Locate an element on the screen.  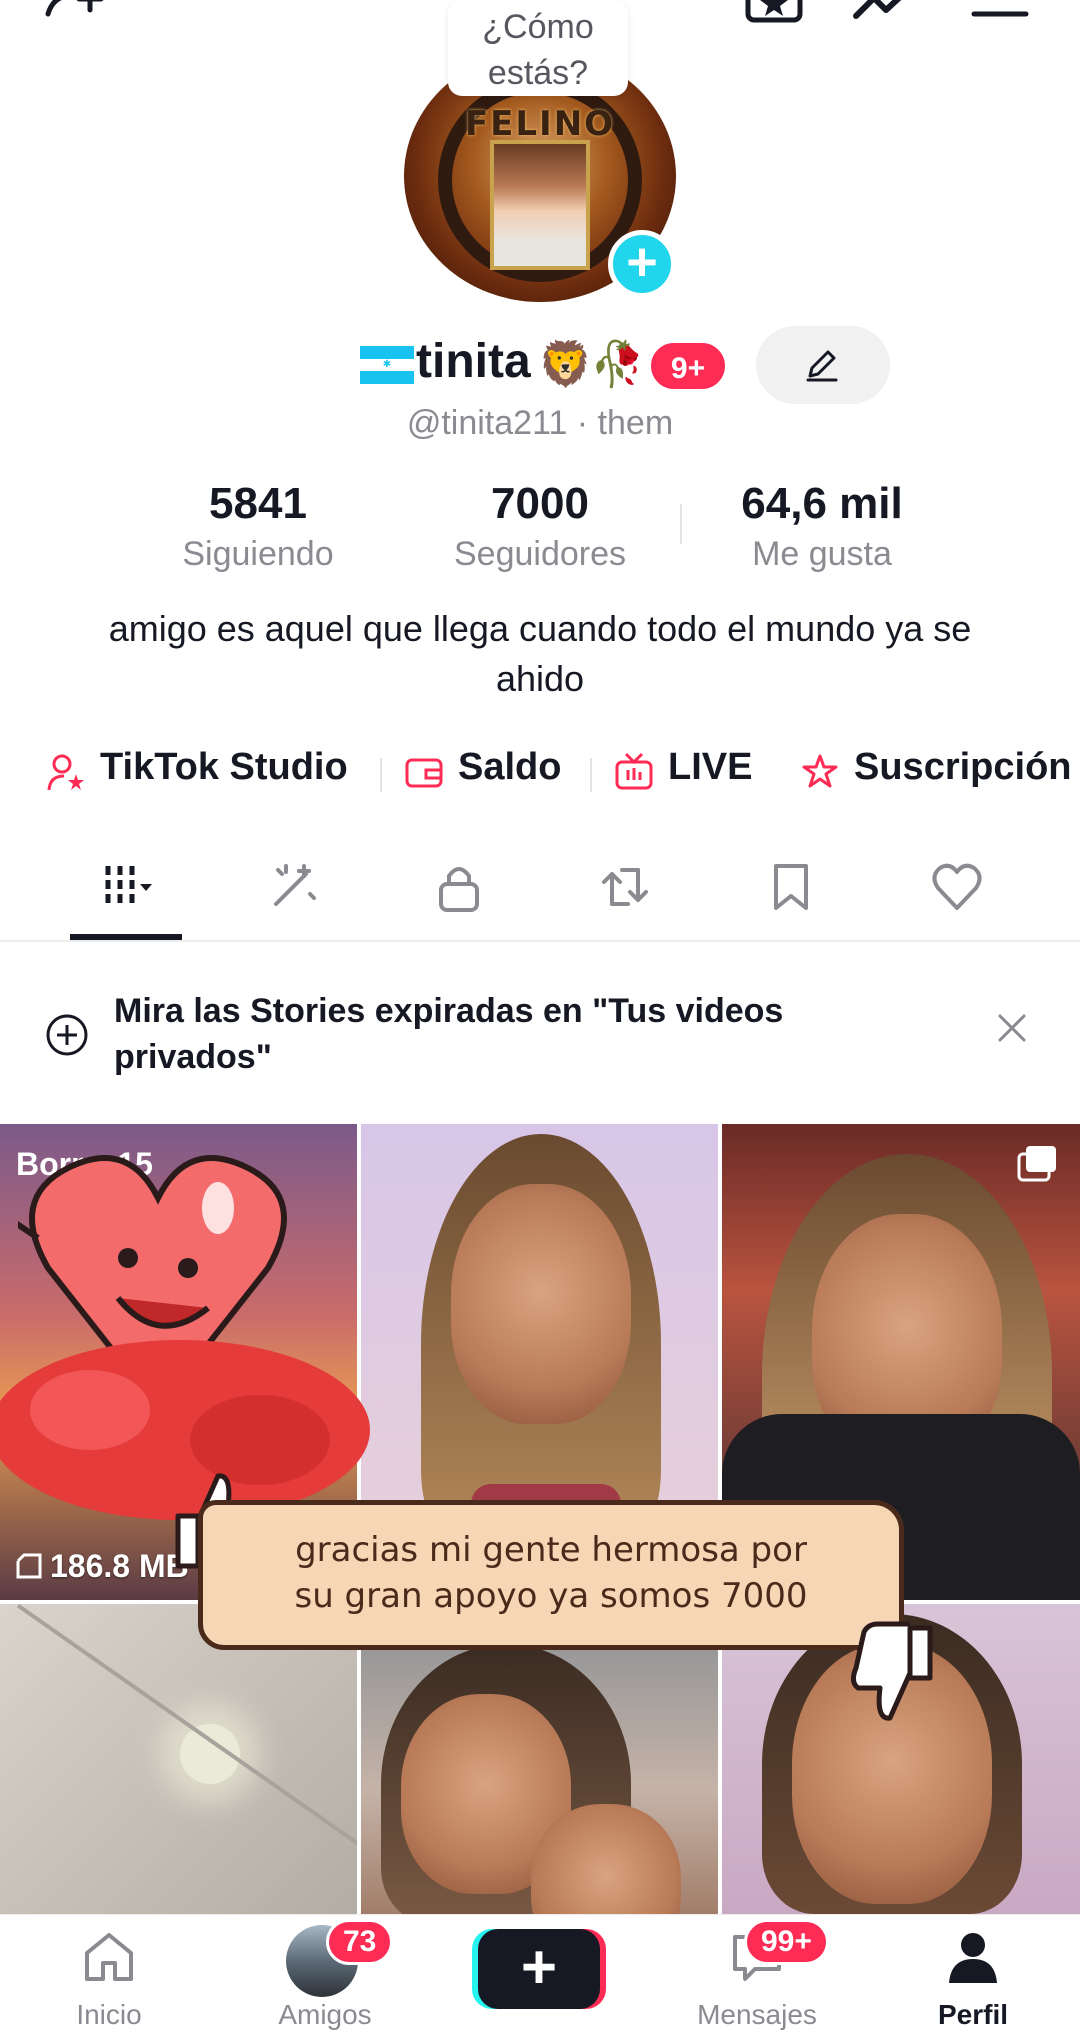
user-star-icon is located at coordinates (65, 772).